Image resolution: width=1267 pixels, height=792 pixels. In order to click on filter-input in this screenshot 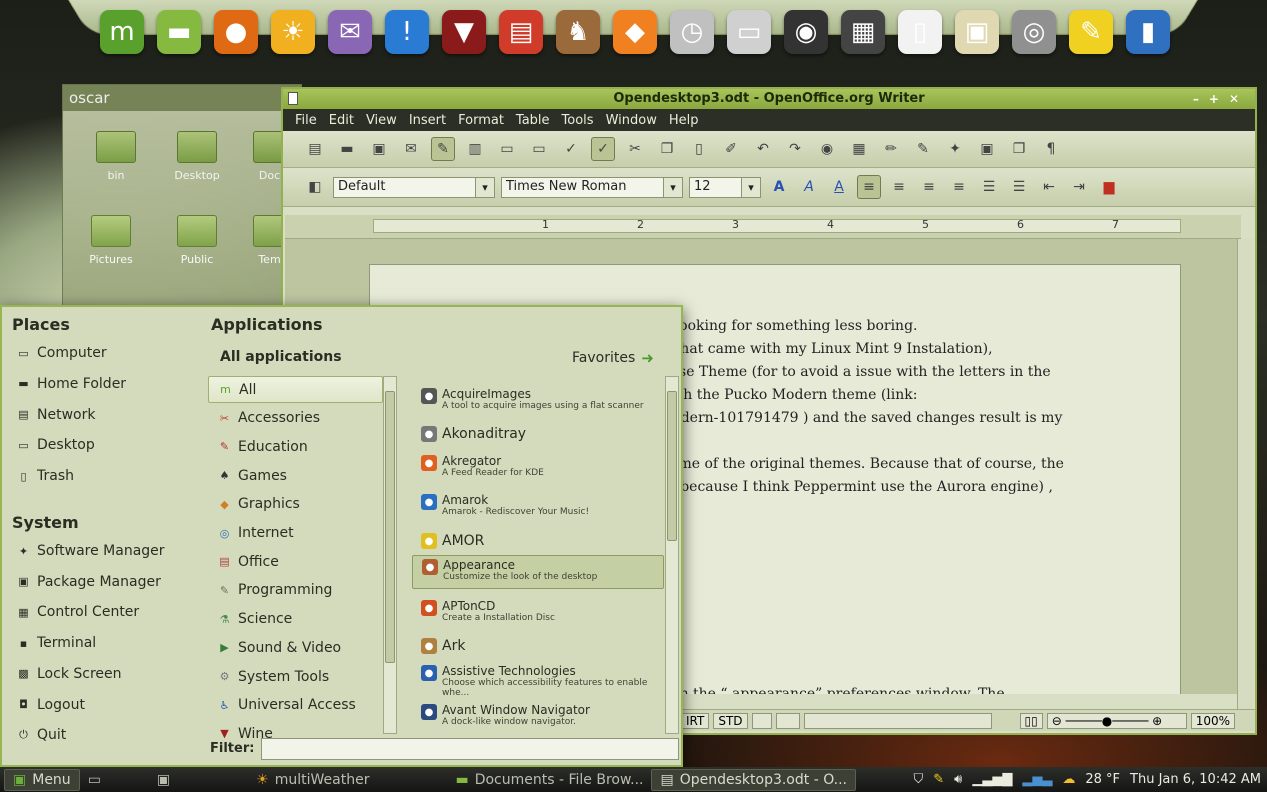, I will do `click(470, 749)`.